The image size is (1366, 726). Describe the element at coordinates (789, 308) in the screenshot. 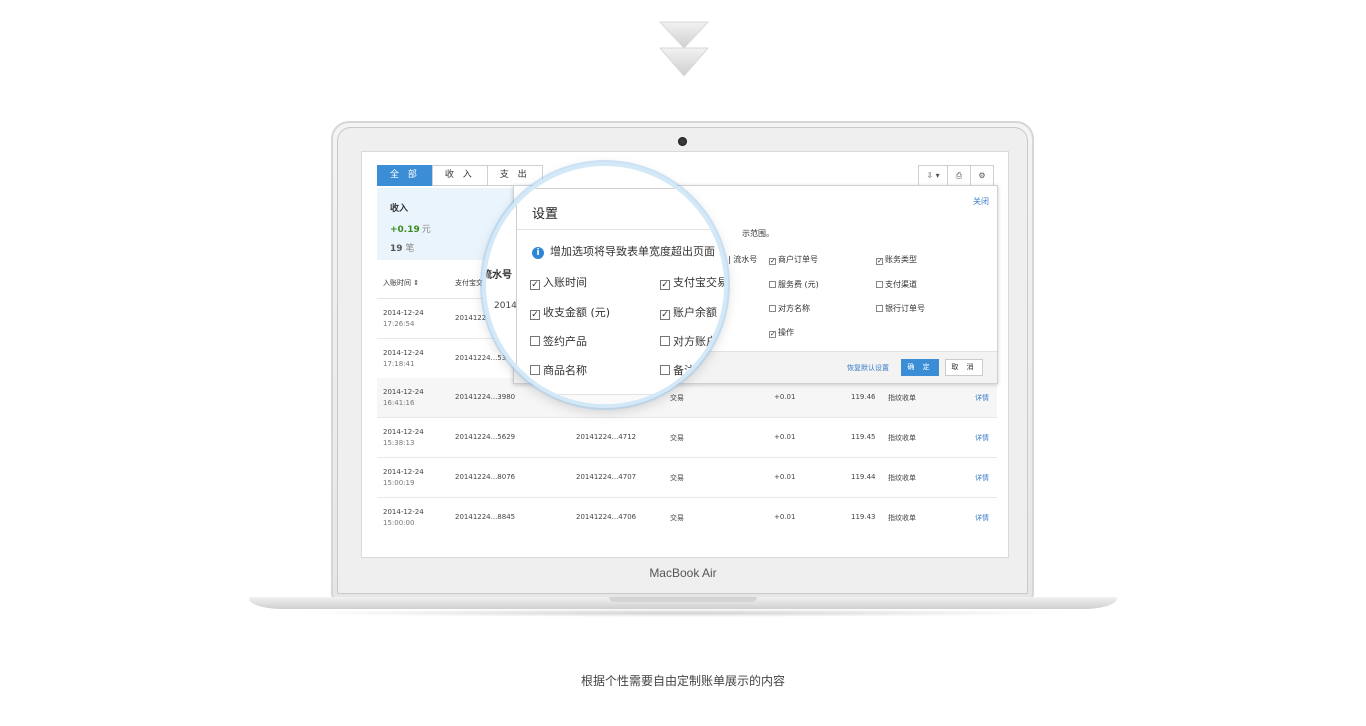

I see `option-counterparty-name: 对方名称` at that location.